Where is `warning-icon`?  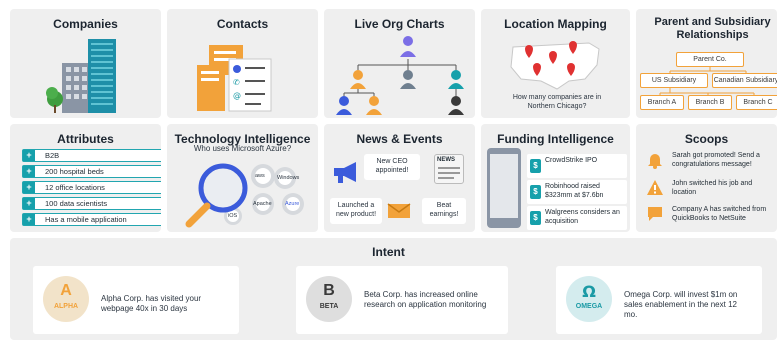 warning-icon is located at coordinates (655, 187).